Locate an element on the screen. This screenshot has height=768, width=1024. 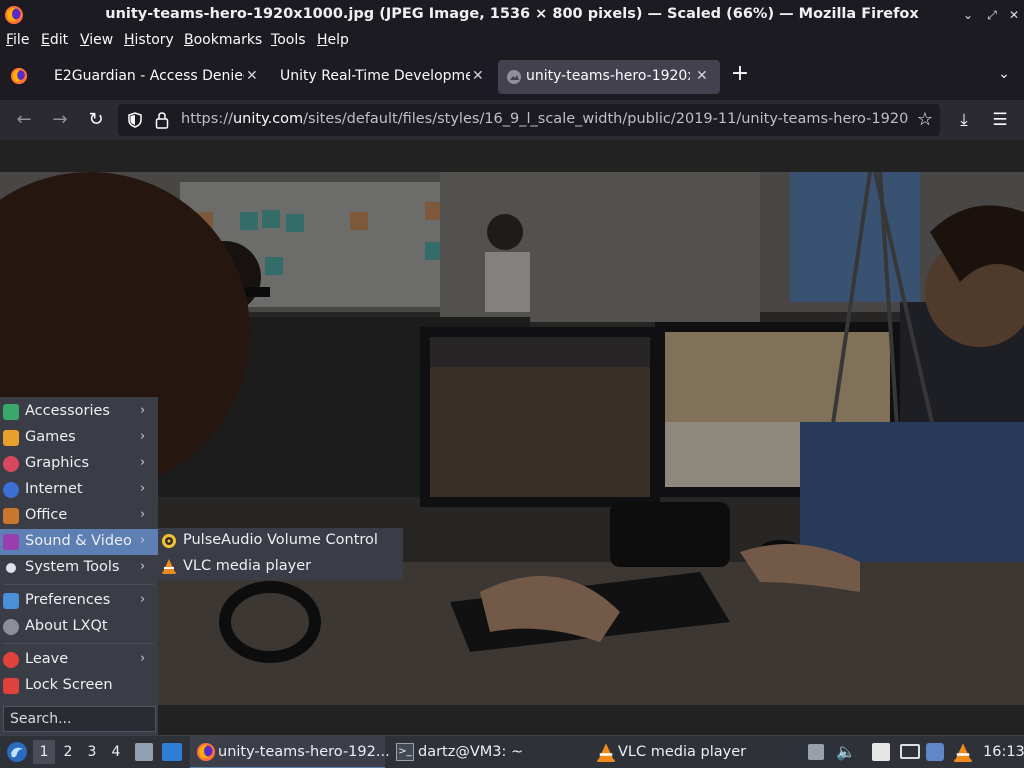
display-icon is located at coordinates (910, 751).